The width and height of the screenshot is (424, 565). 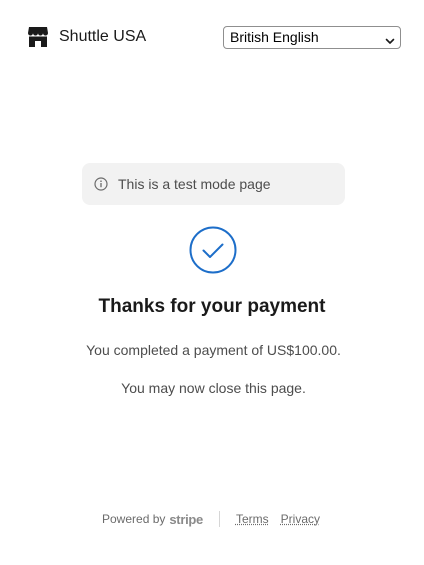 I want to click on brand-name: Shuttle USA, so click(x=103, y=36).